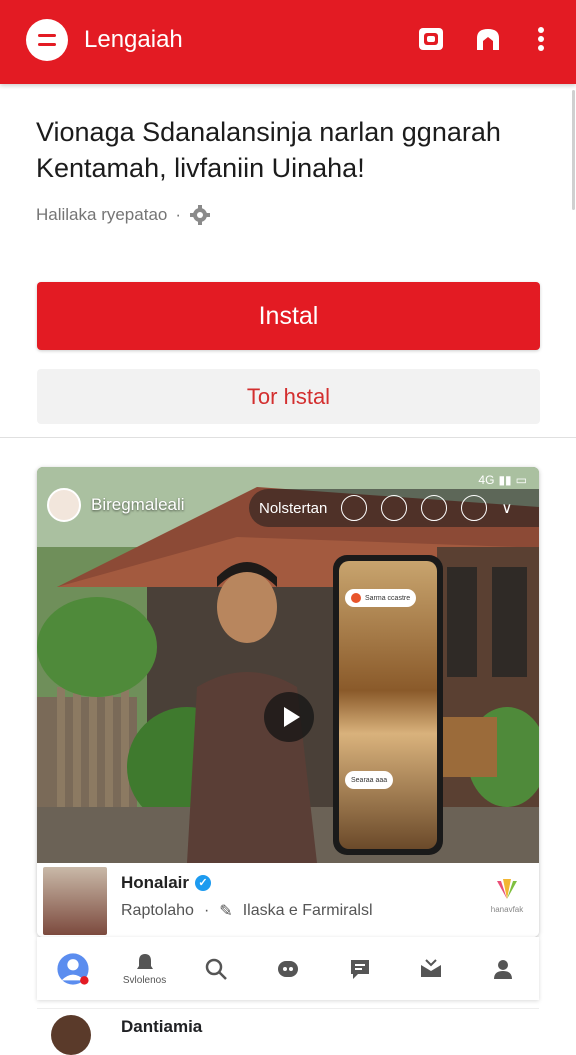 The image size is (576, 1055). Describe the element at coordinates (486, 480) in the screenshot. I see `status-text: 4G` at that location.